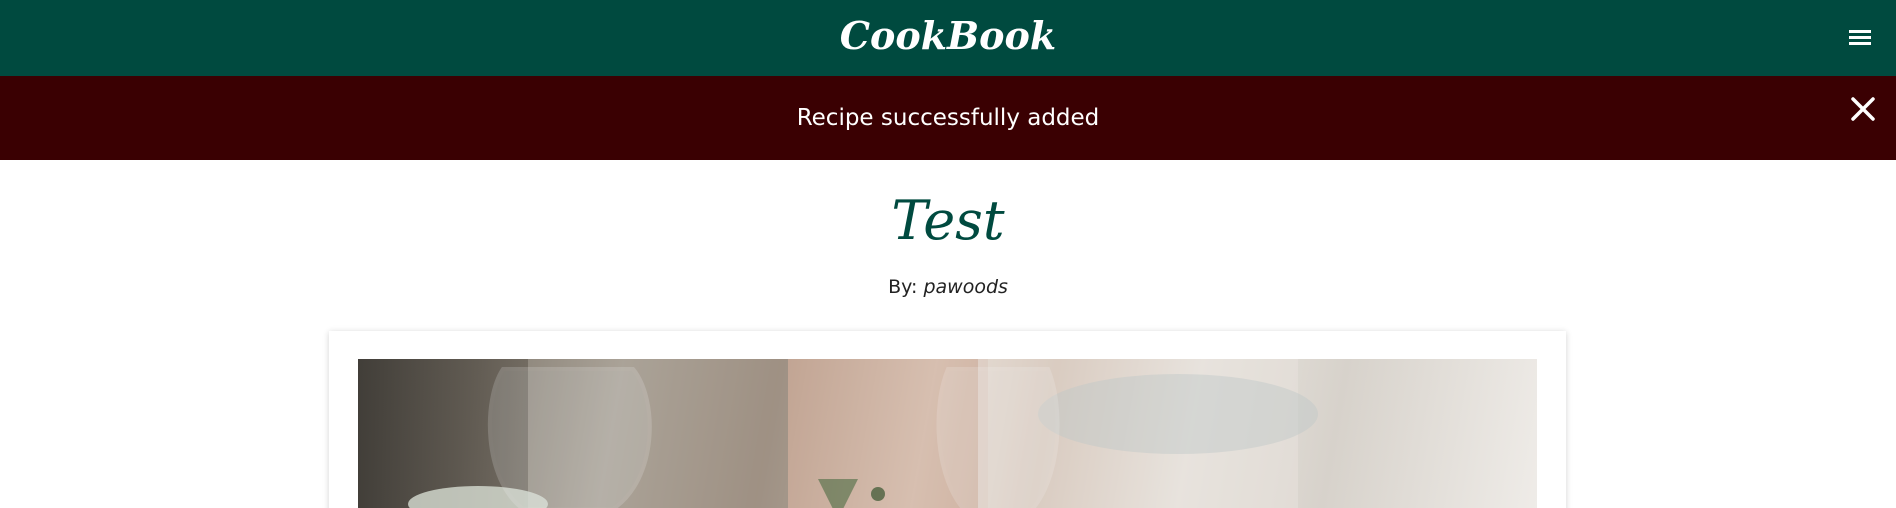 The width and height of the screenshot is (1896, 508). I want to click on menu-bar-middle, so click(1860, 37).